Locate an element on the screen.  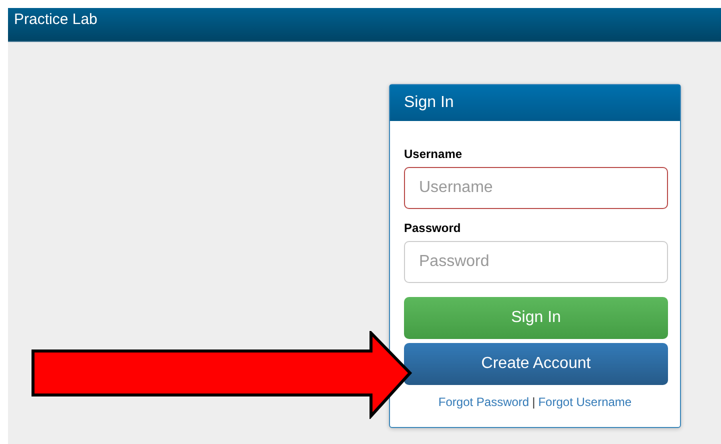
forgot-password-link: Forgot Password is located at coordinates (484, 402).